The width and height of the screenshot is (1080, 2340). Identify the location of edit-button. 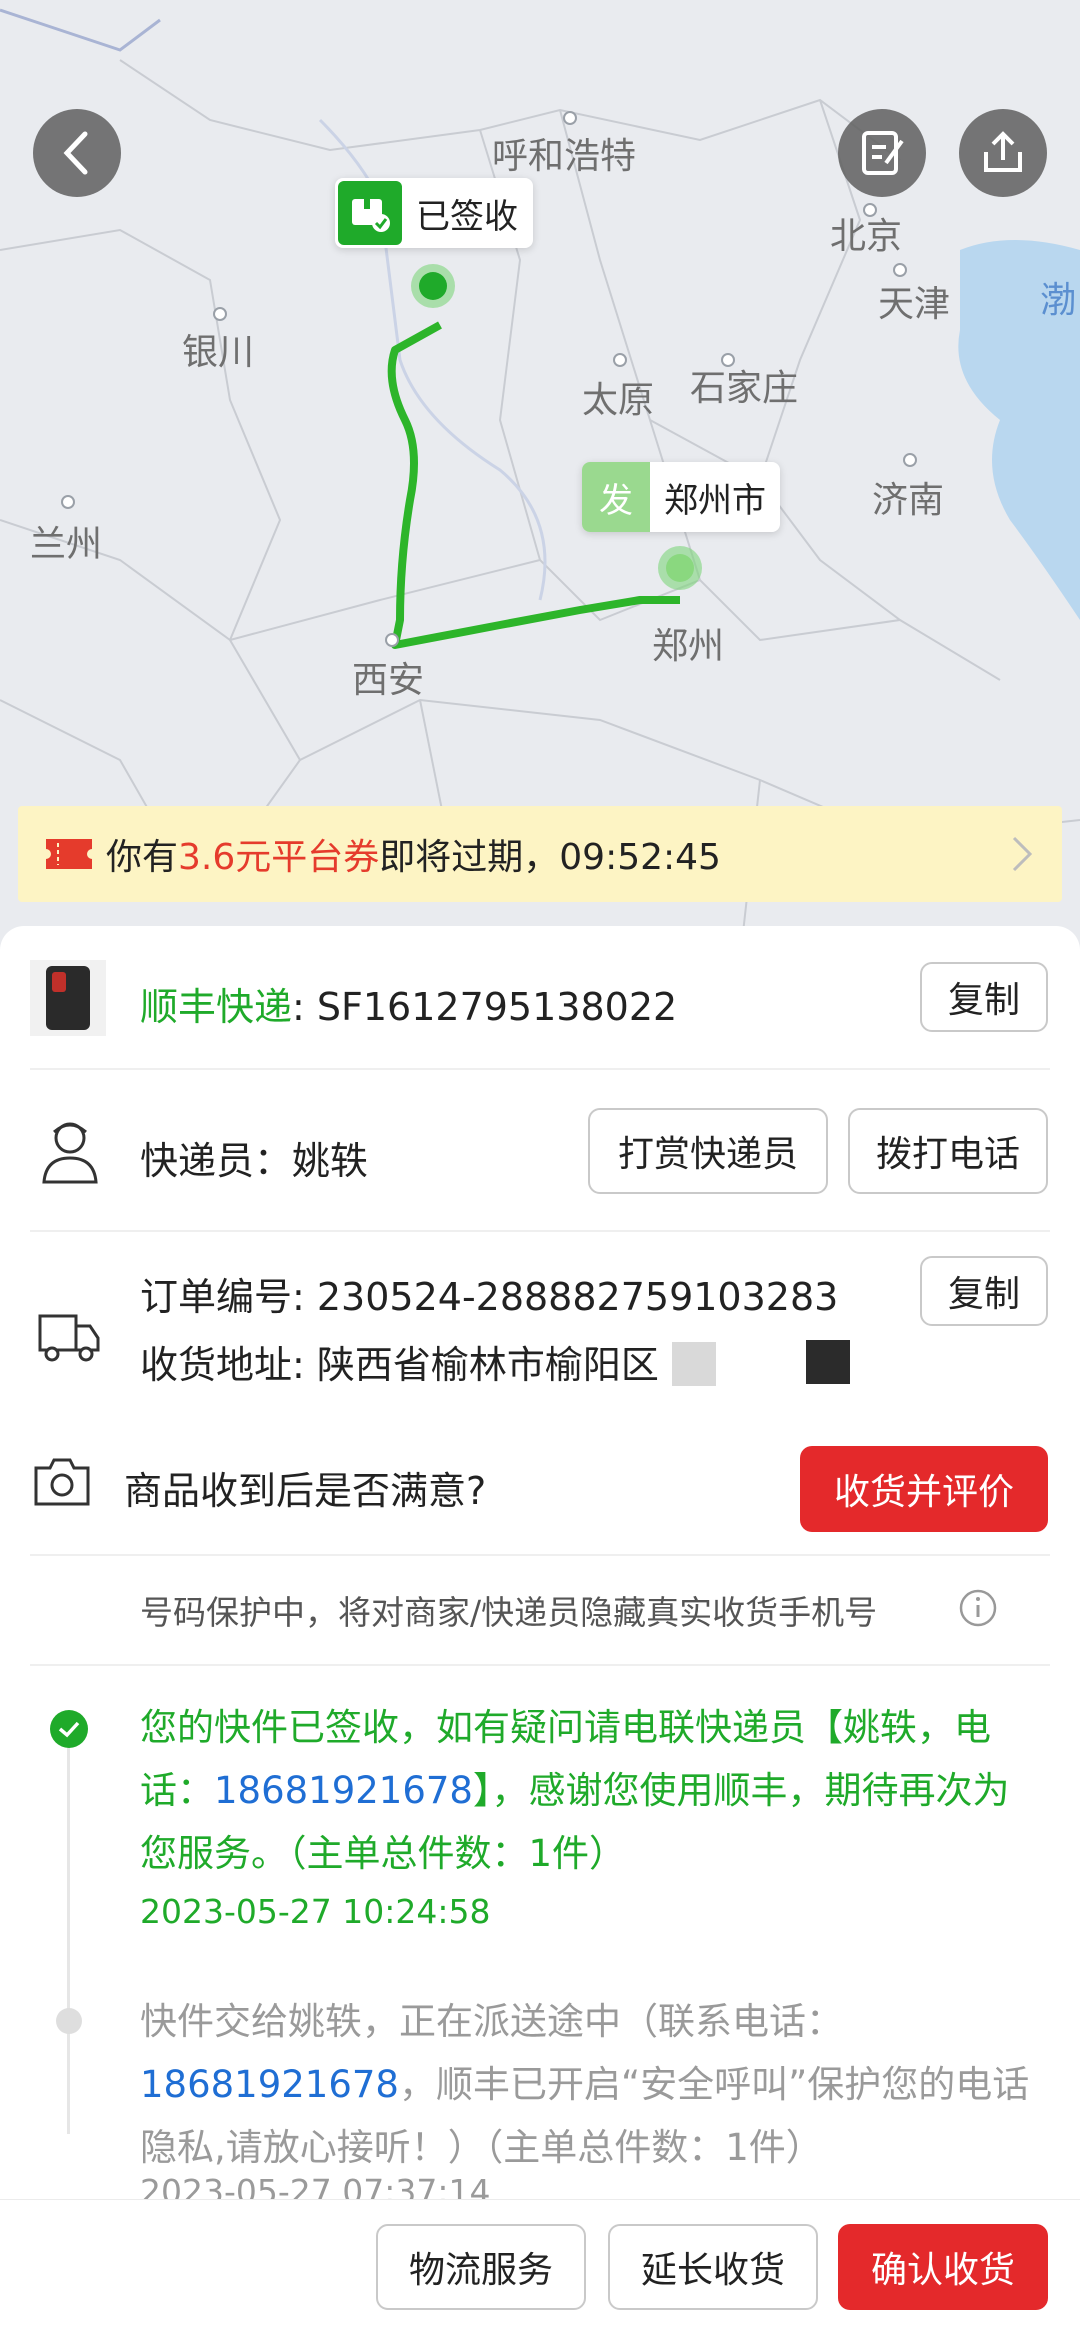
(882, 153).